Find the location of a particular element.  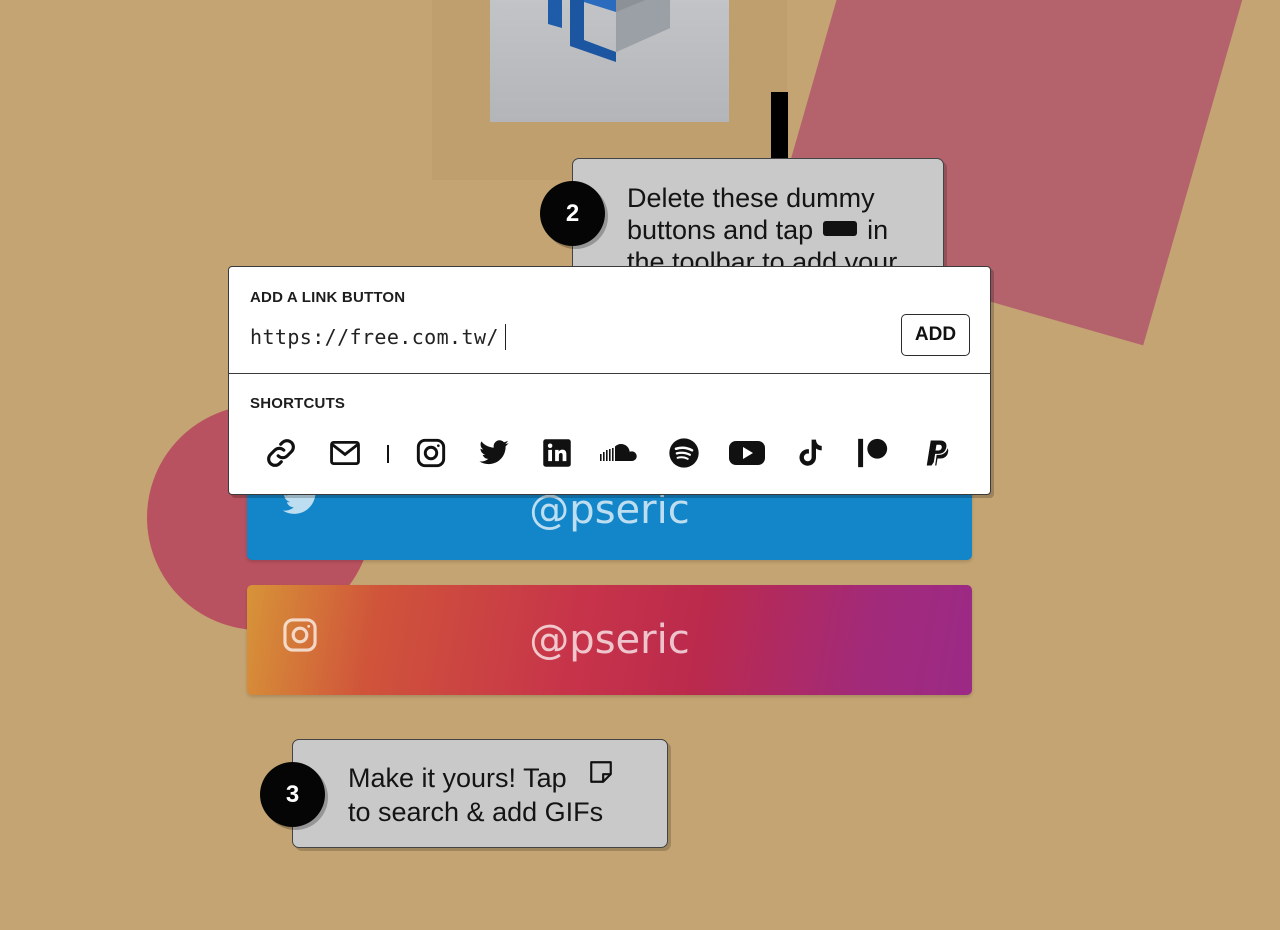

shortcuts-title: SHORTCUTS is located at coordinates (298, 403).